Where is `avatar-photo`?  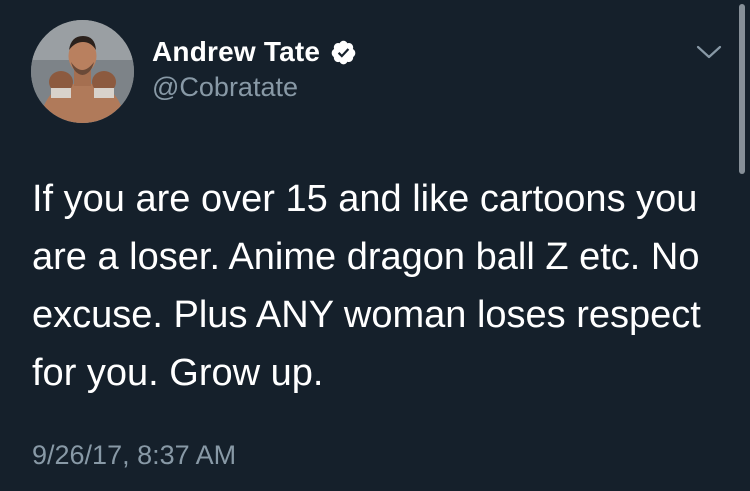 avatar-photo is located at coordinates (82, 71).